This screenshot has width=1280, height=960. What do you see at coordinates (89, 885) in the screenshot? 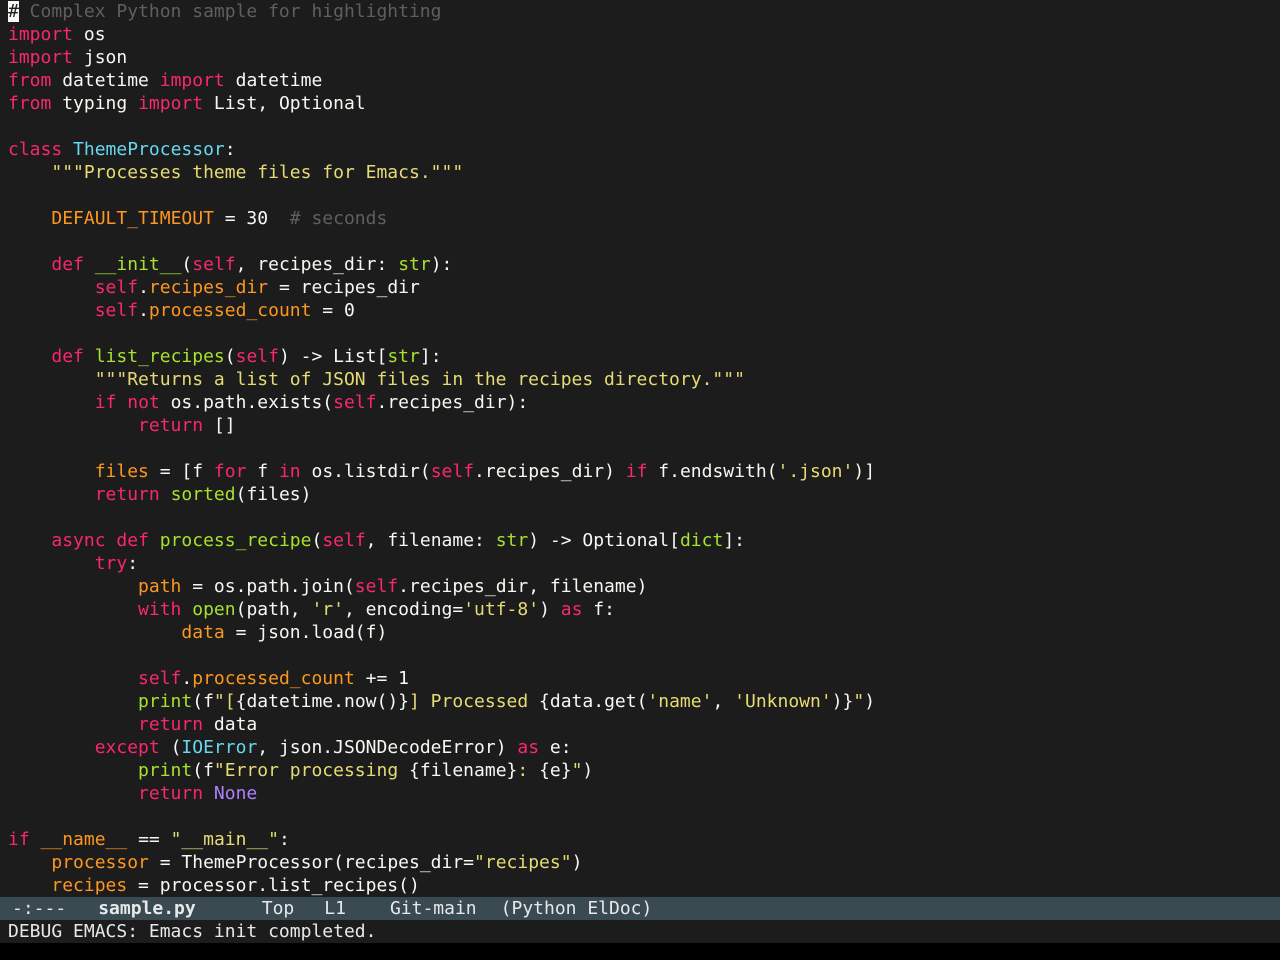
I see `code-token: recipes` at bounding box center [89, 885].